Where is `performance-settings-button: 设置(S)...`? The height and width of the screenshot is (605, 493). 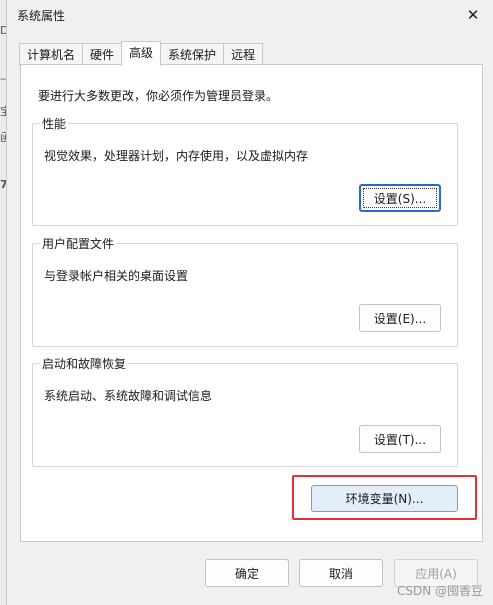
performance-settings-button: 设置(S)... is located at coordinates (400, 198).